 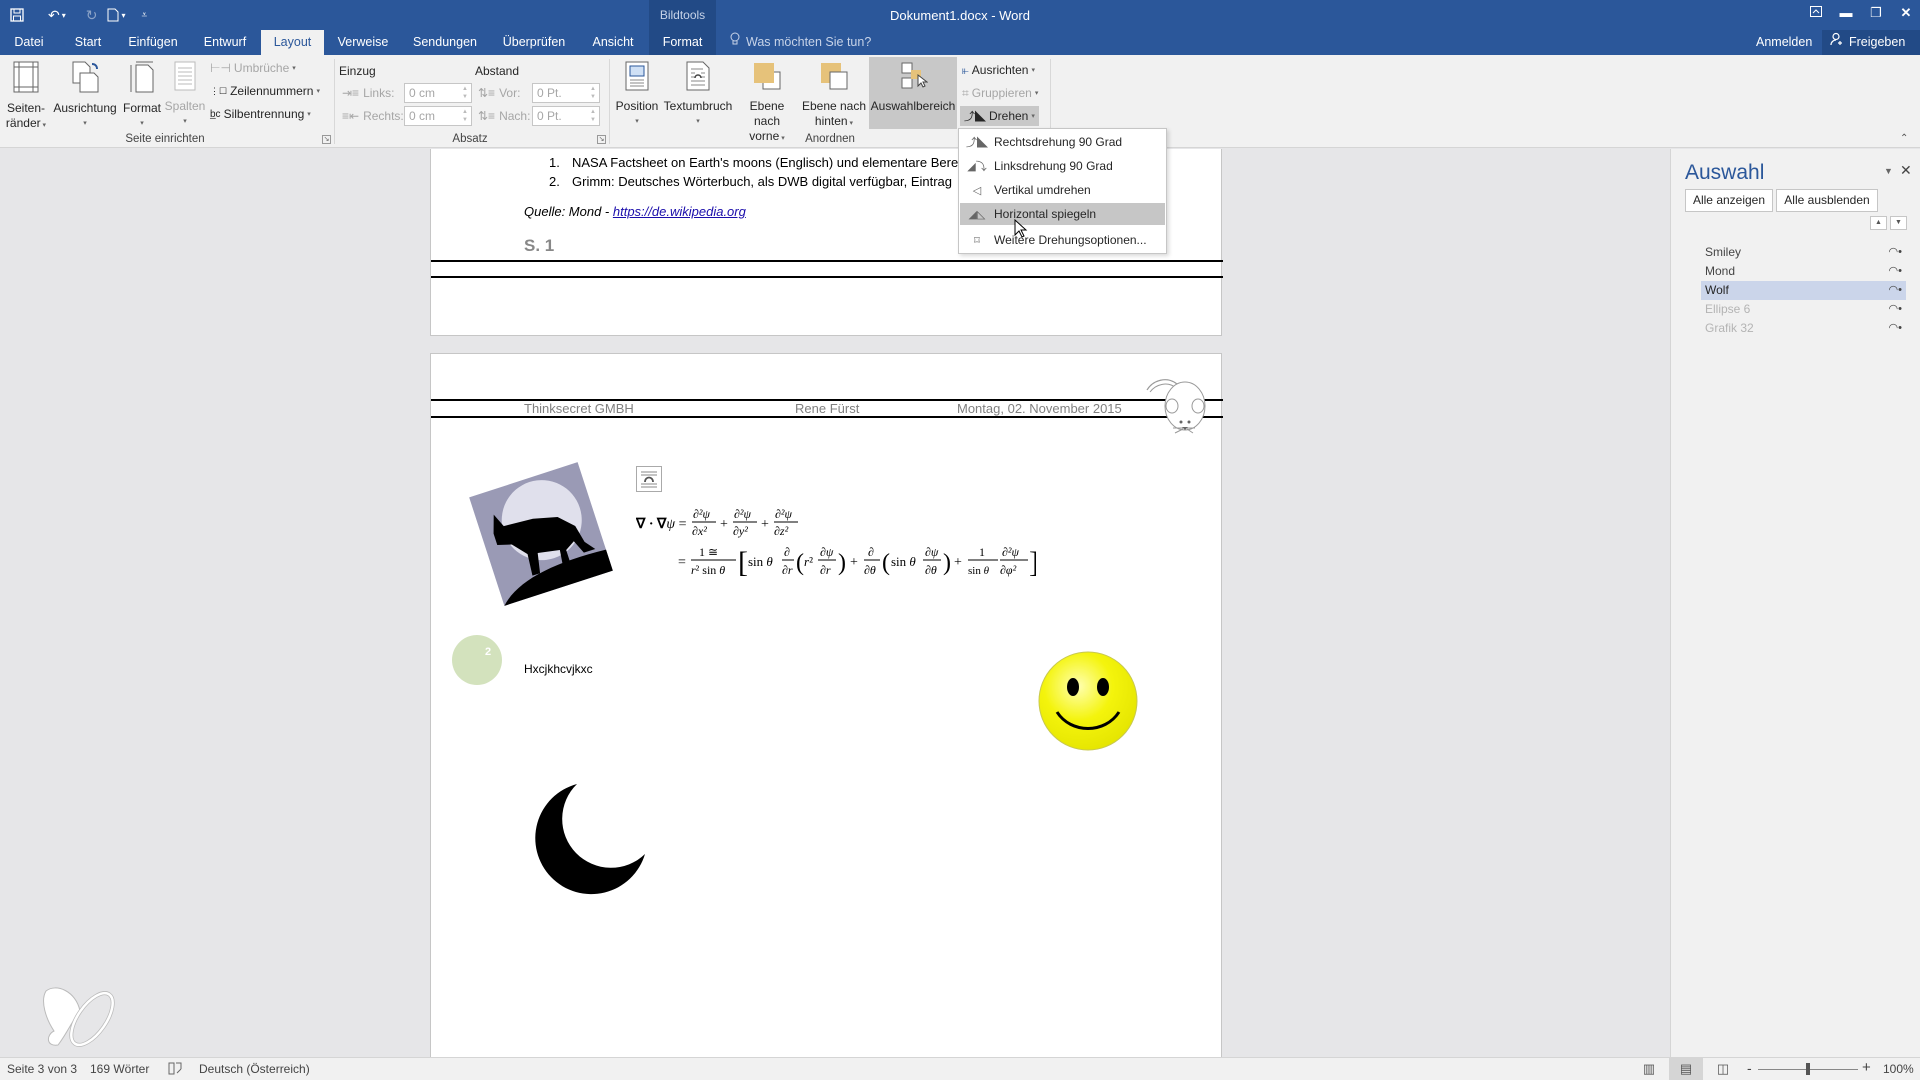 I want to click on menu-item-rotate-left: ◢⤵ Linksdrehung 90 Grad, so click(x=1062, y=166).